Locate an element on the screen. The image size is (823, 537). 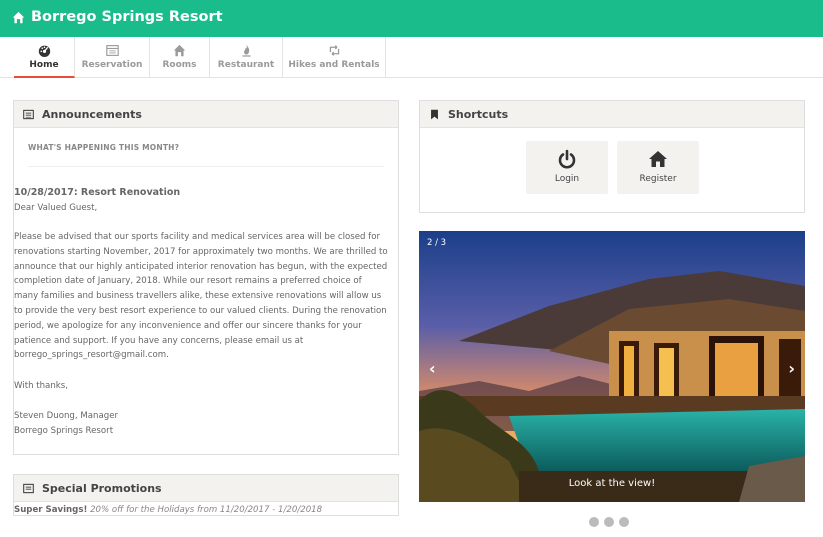
site-title: Borrego Springs Resort is located at coordinates (127, 17).